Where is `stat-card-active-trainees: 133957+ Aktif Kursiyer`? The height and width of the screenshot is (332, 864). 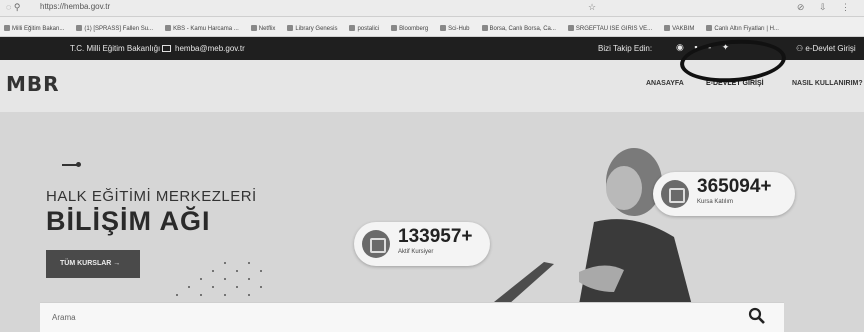 stat-card-active-trainees: 133957+ Aktif Kursiyer is located at coordinates (422, 244).